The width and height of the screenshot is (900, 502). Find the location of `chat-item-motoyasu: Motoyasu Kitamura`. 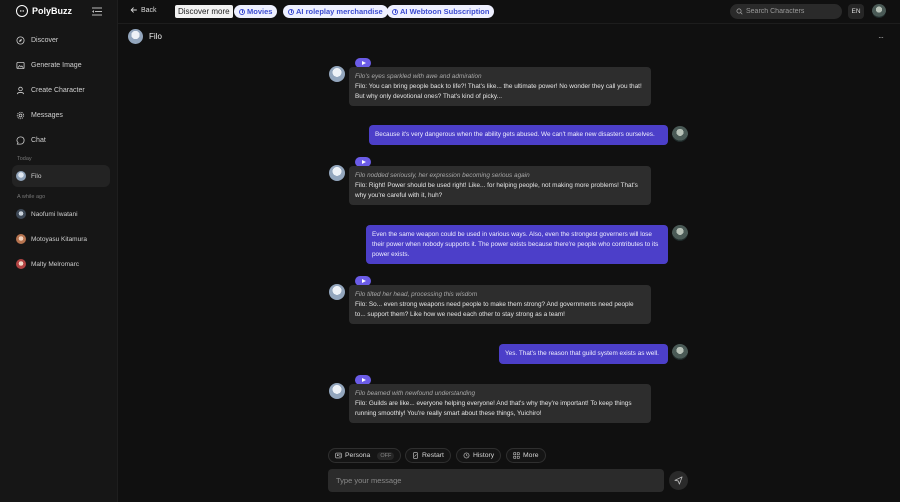

chat-item-motoyasu: Motoyasu Kitamura is located at coordinates (61, 239).